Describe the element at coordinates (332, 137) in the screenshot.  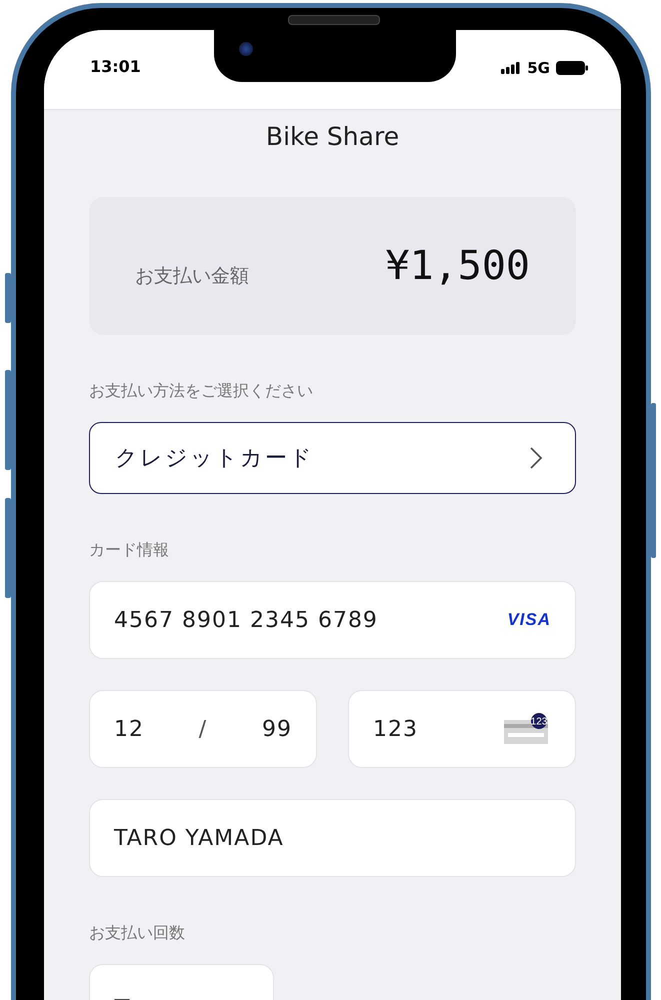
I see `app-title: Bike Share` at that location.